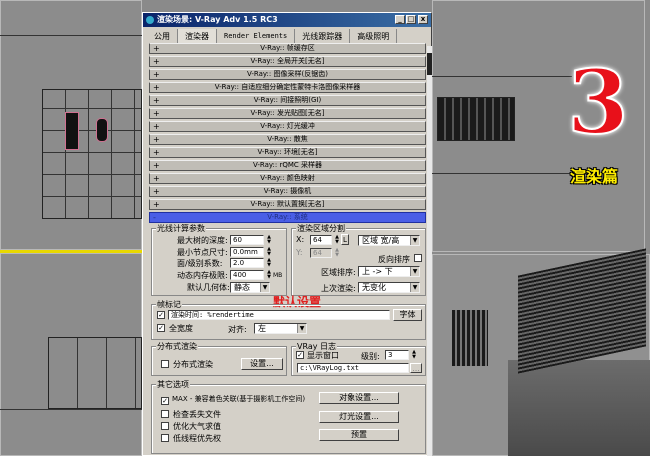 This screenshot has width=650, height=456. I want to click on rollout-label: V-Ray:: 图像采样(反锯齿), so click(287, 74).